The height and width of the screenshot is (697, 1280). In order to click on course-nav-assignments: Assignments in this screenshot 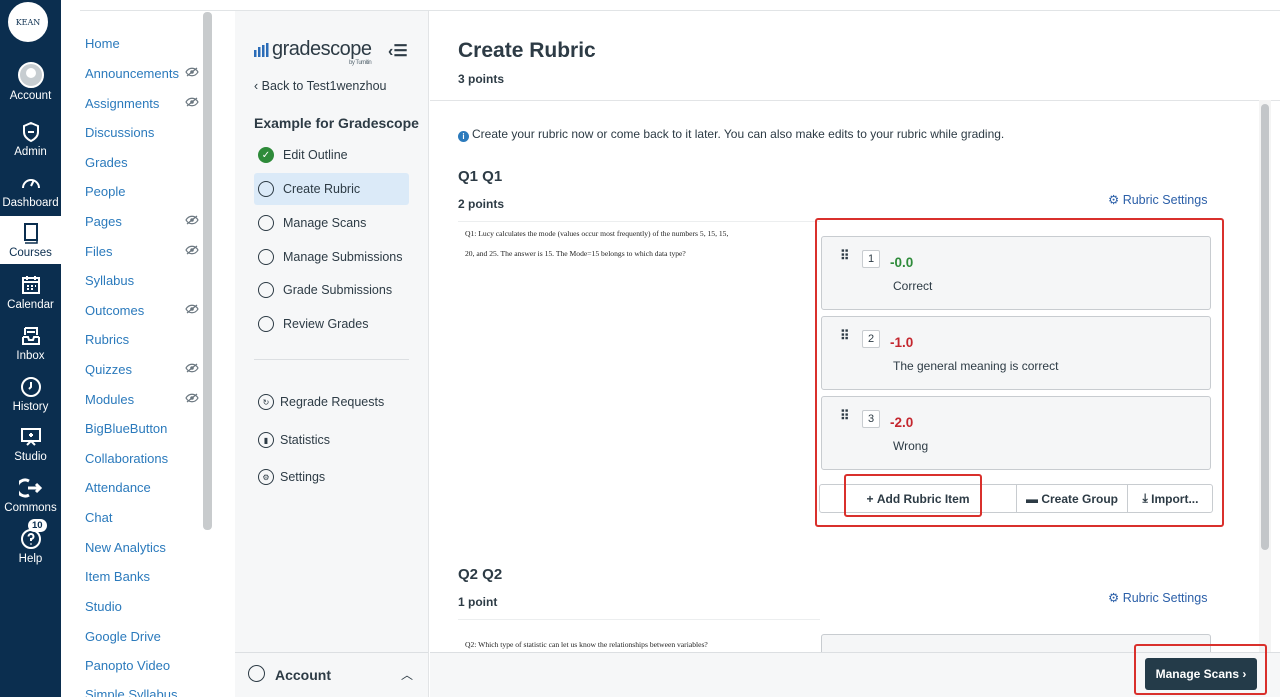, I will do `click(122, 103)`.